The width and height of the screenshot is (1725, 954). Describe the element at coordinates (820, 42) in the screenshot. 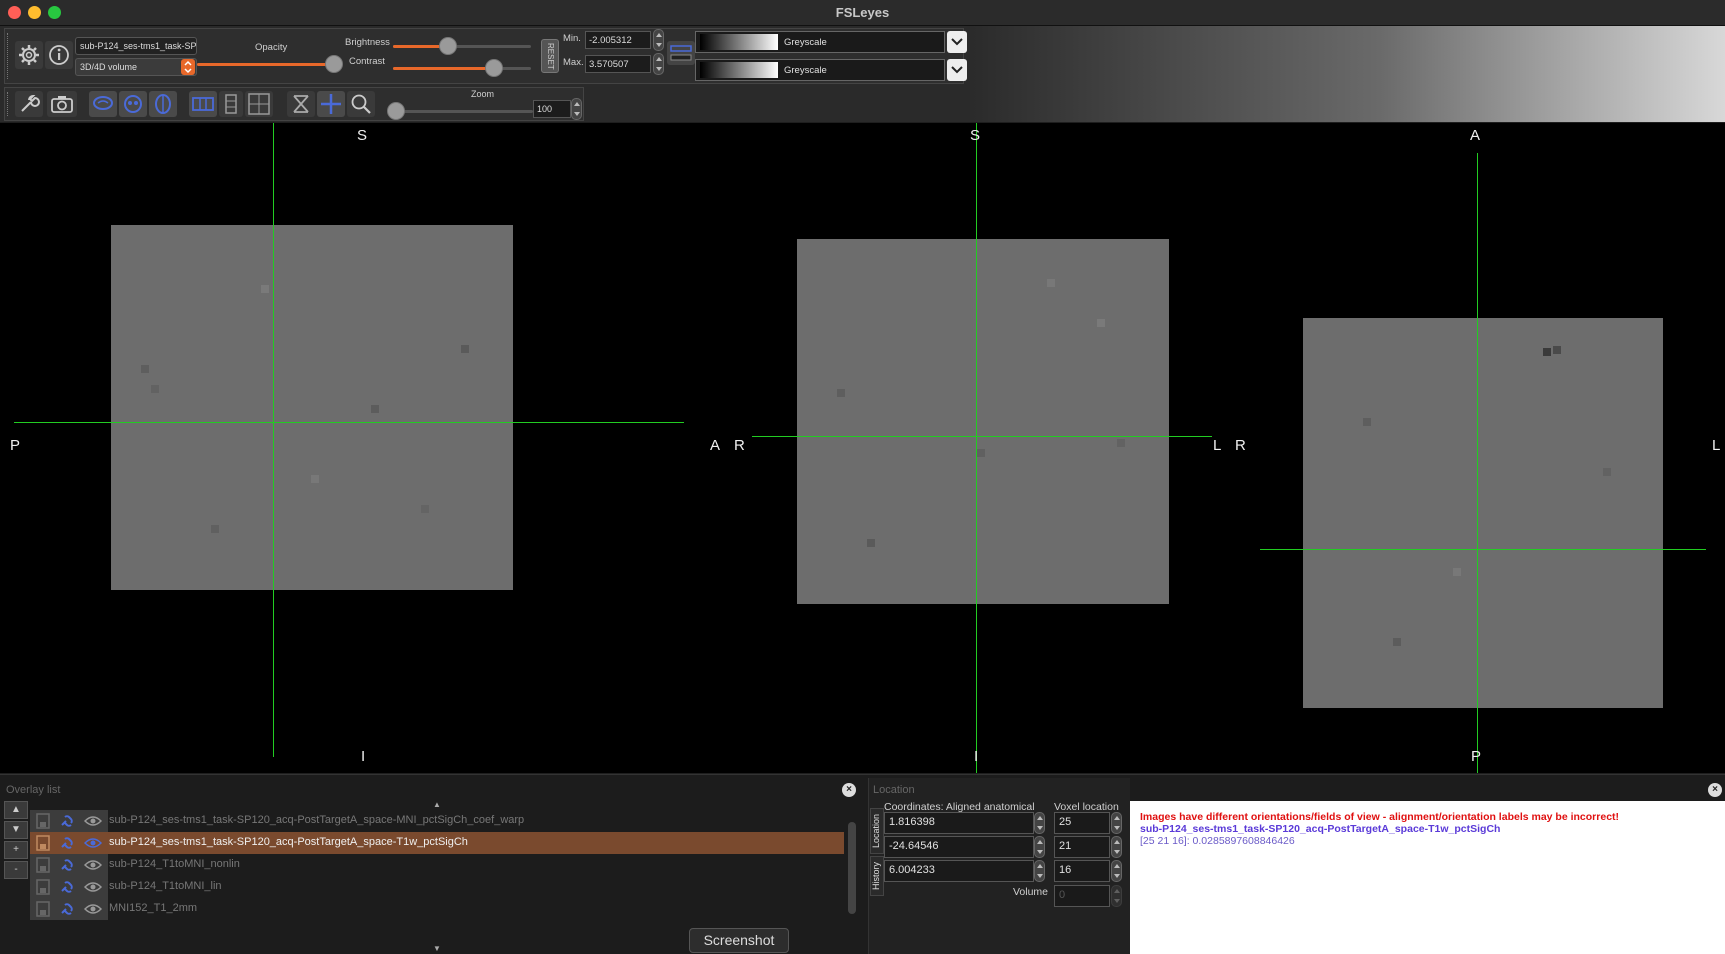

I see `colour-map-select: Greyscale` at that location.